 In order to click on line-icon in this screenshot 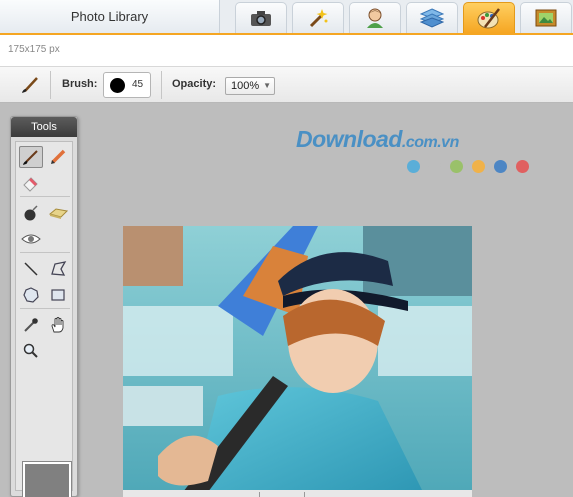, I will do `click(31, 269)`.